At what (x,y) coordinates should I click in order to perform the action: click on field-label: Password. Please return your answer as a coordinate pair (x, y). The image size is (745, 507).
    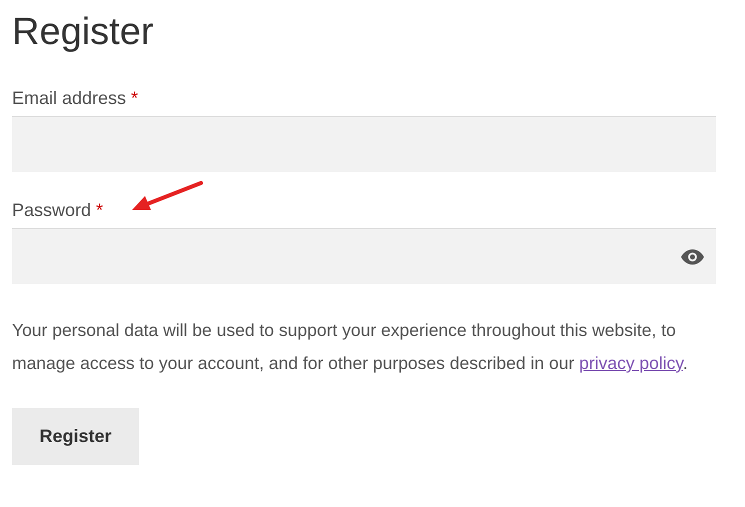
    Looking at the image, I should click on (52, 211).